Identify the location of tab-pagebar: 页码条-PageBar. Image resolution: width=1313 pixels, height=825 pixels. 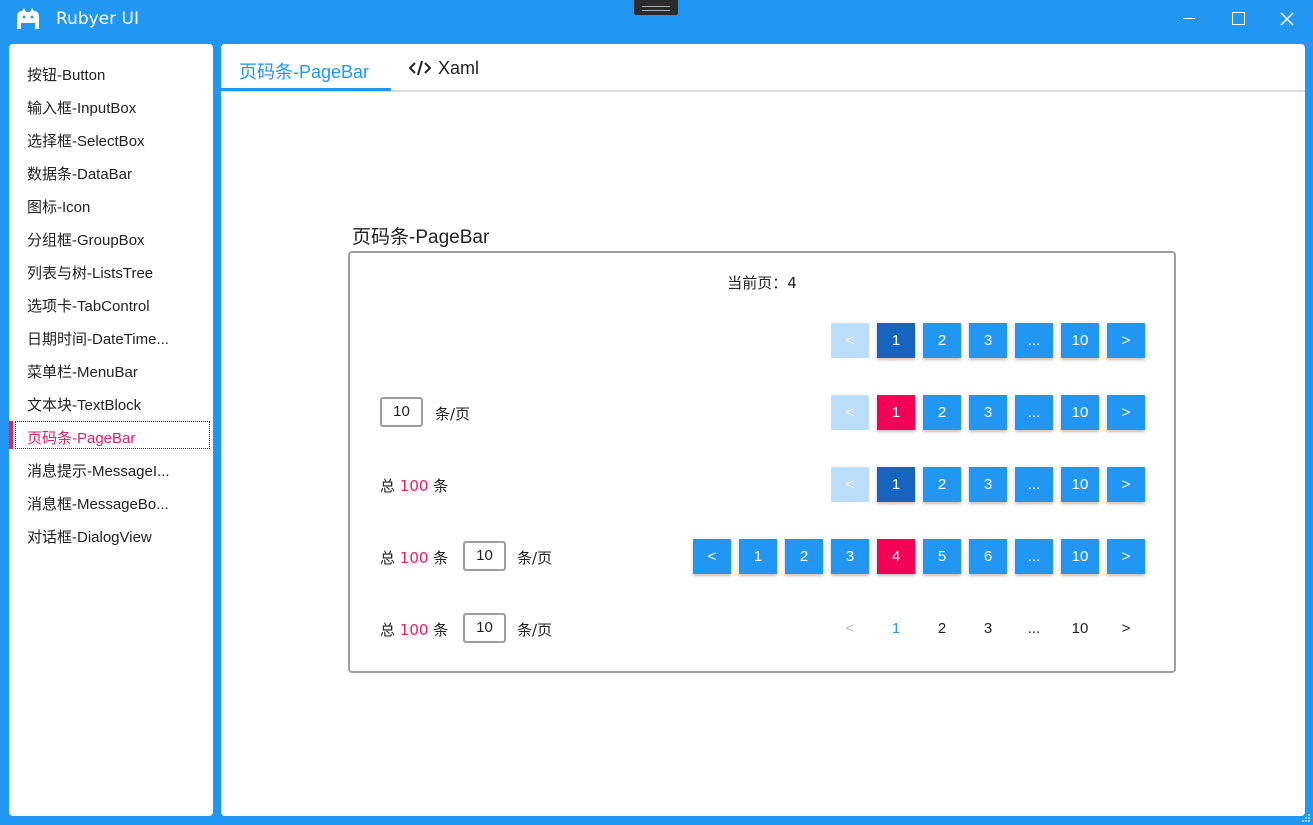
(306, 68).